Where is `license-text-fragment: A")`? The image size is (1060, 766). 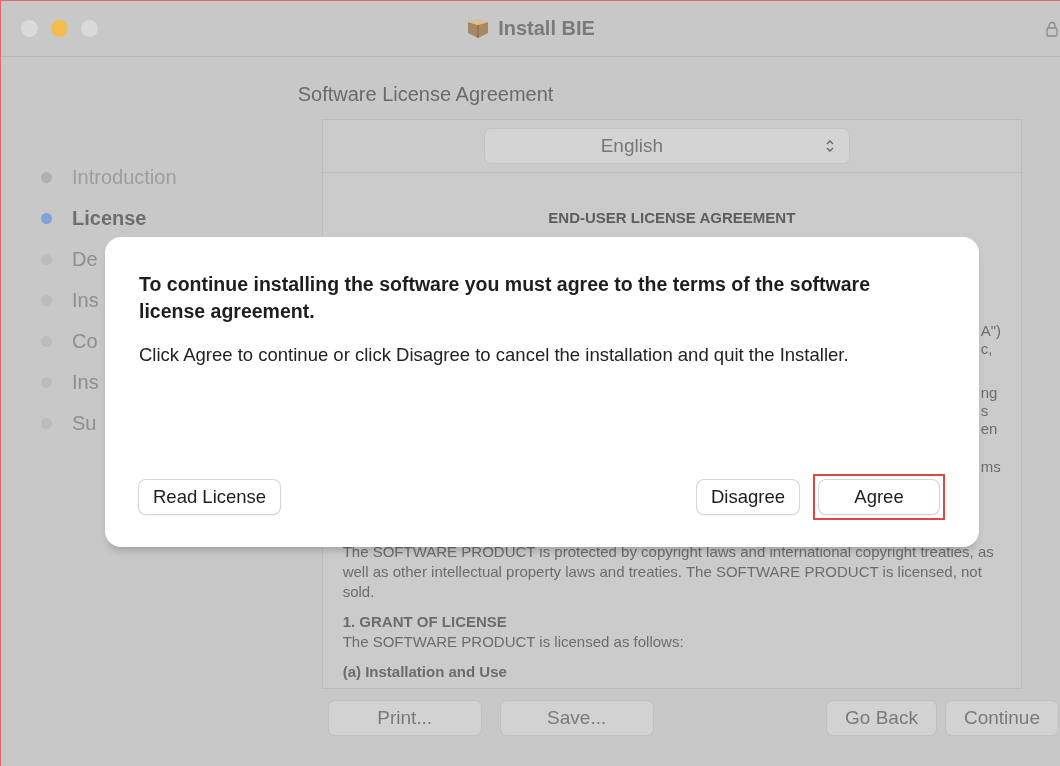
license-text-fragment: A") is located at coordinates (990, 331).